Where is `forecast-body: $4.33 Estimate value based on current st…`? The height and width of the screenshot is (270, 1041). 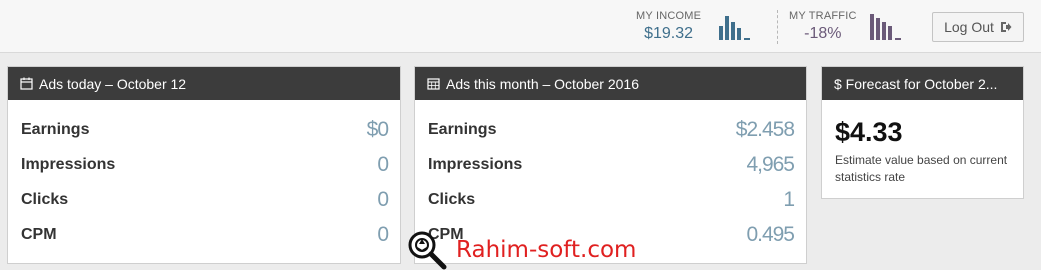 forecast-body: $4.33 Estimate value based on current st… is located at coordinates (922, 143).